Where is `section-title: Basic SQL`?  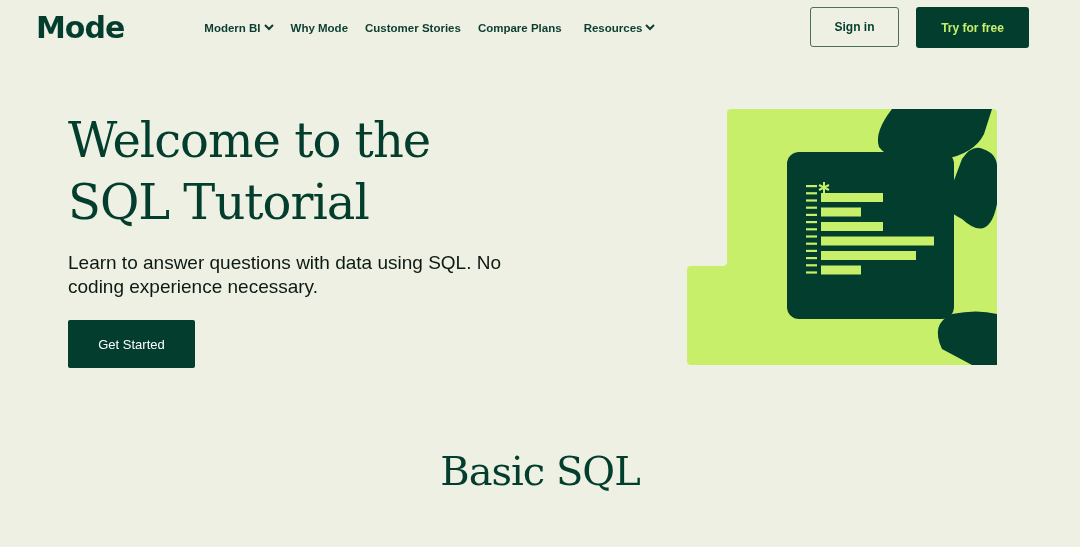 section-title: Basic SQL is located at coordinates (540, 471).